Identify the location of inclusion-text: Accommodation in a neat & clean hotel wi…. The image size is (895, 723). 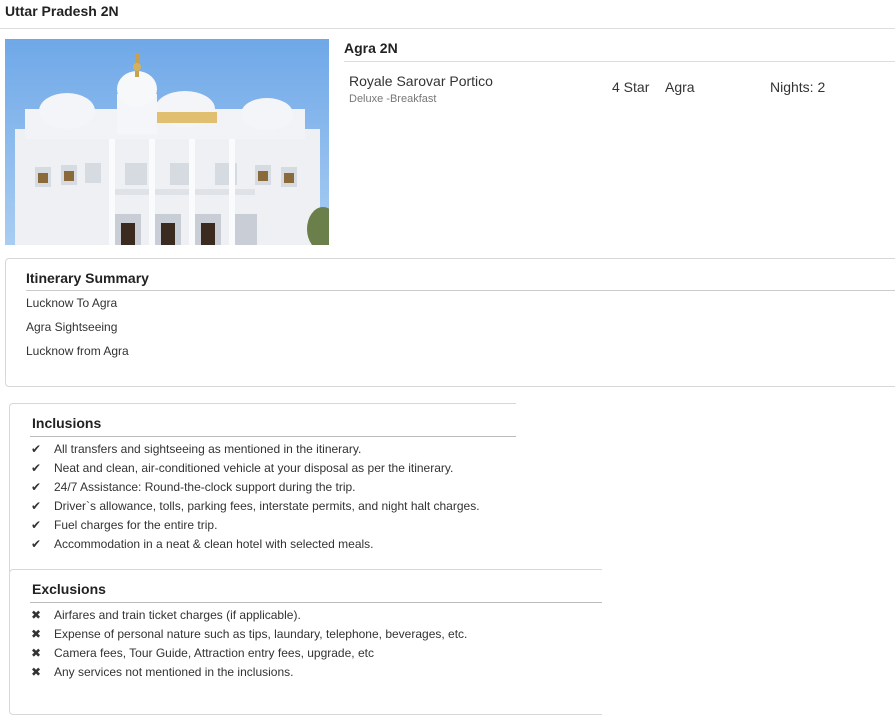
(214, 544).